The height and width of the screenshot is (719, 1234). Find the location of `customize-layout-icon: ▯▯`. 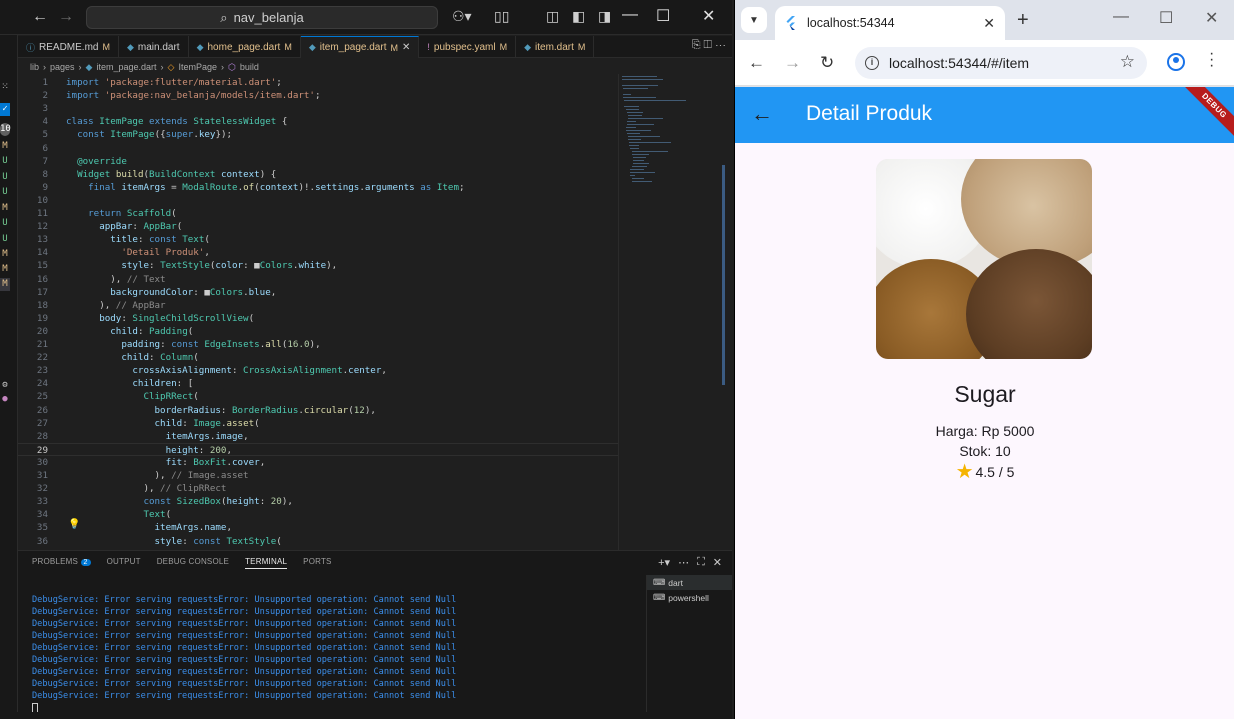

customize-layout-icon: ▯▯ is located at coordinates (501, 16).